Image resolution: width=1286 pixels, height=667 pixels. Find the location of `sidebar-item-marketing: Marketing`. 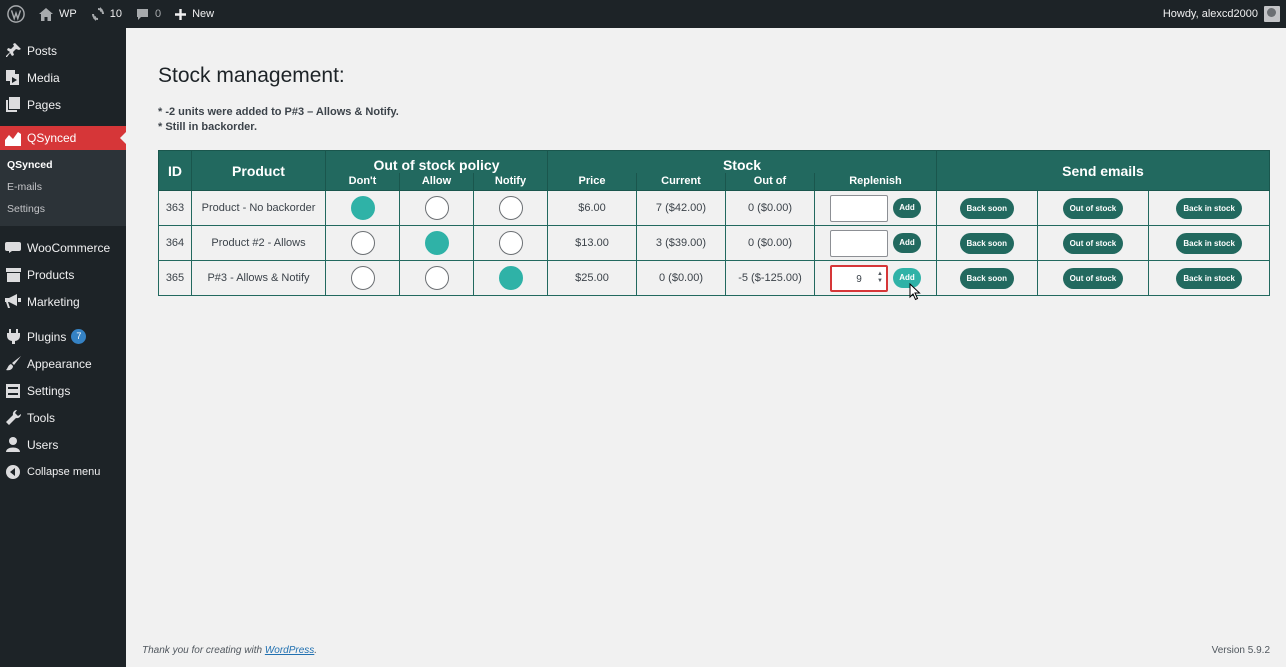

sidebar-item-marketing: Marketing is located at coordinates (63, 301).